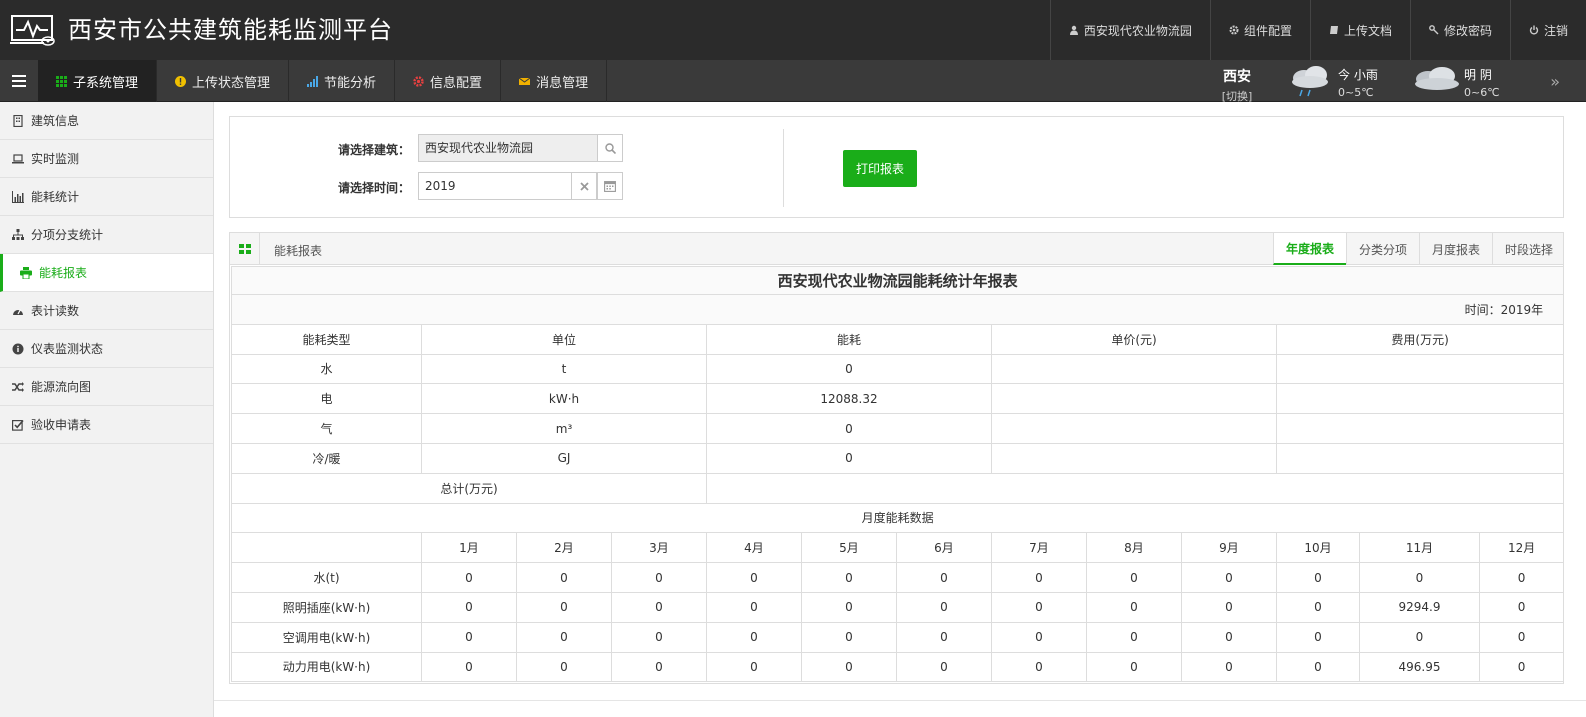 The width and height of the screenshot is (1586, 717). I want to click on summary-cell: 水, so click(326, 369).